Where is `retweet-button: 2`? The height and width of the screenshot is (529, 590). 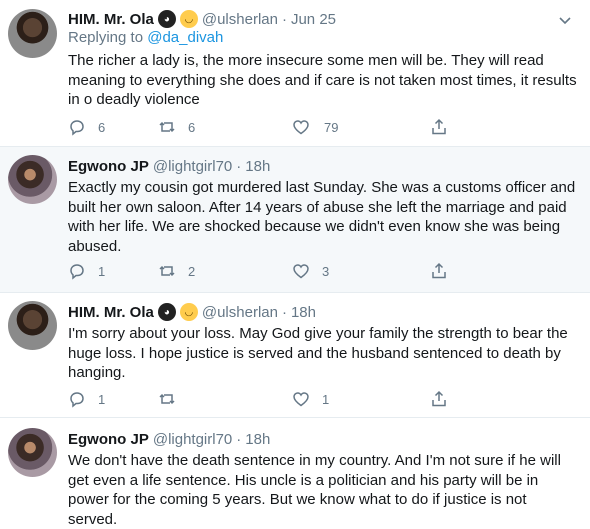
retweet-button: 2 is located at coordinates (225, 271).